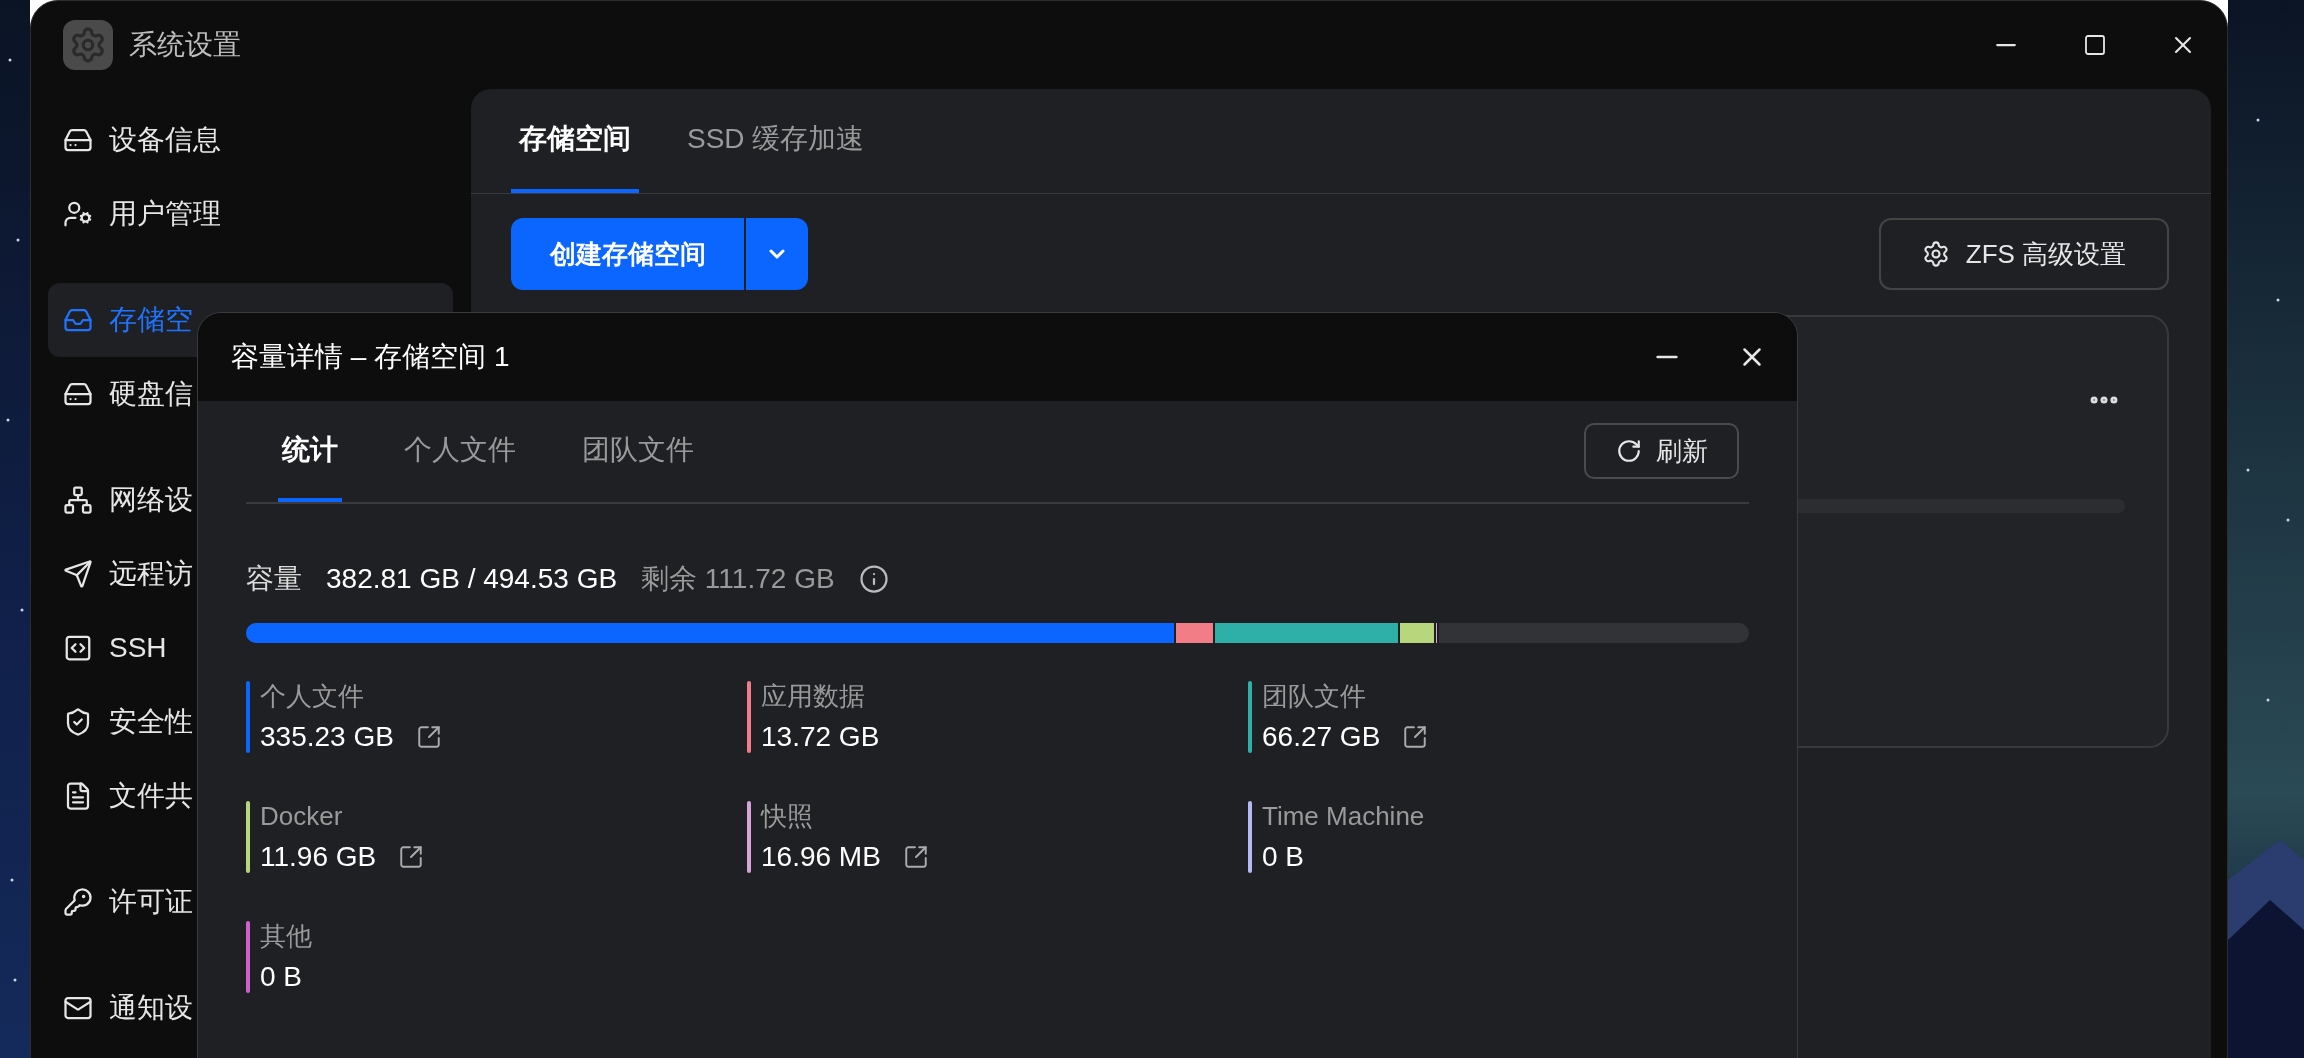 The image size is (2304, 1058). I want to click on stat-label: 应用数据, so click(813, 696).